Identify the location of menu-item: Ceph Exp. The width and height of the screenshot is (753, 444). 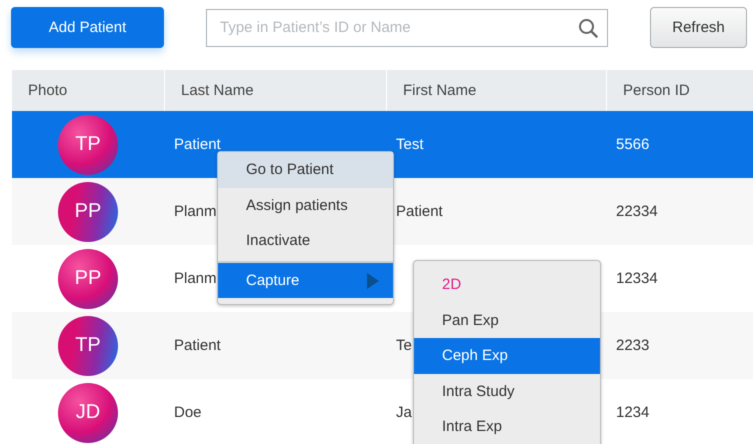
(507, 356).